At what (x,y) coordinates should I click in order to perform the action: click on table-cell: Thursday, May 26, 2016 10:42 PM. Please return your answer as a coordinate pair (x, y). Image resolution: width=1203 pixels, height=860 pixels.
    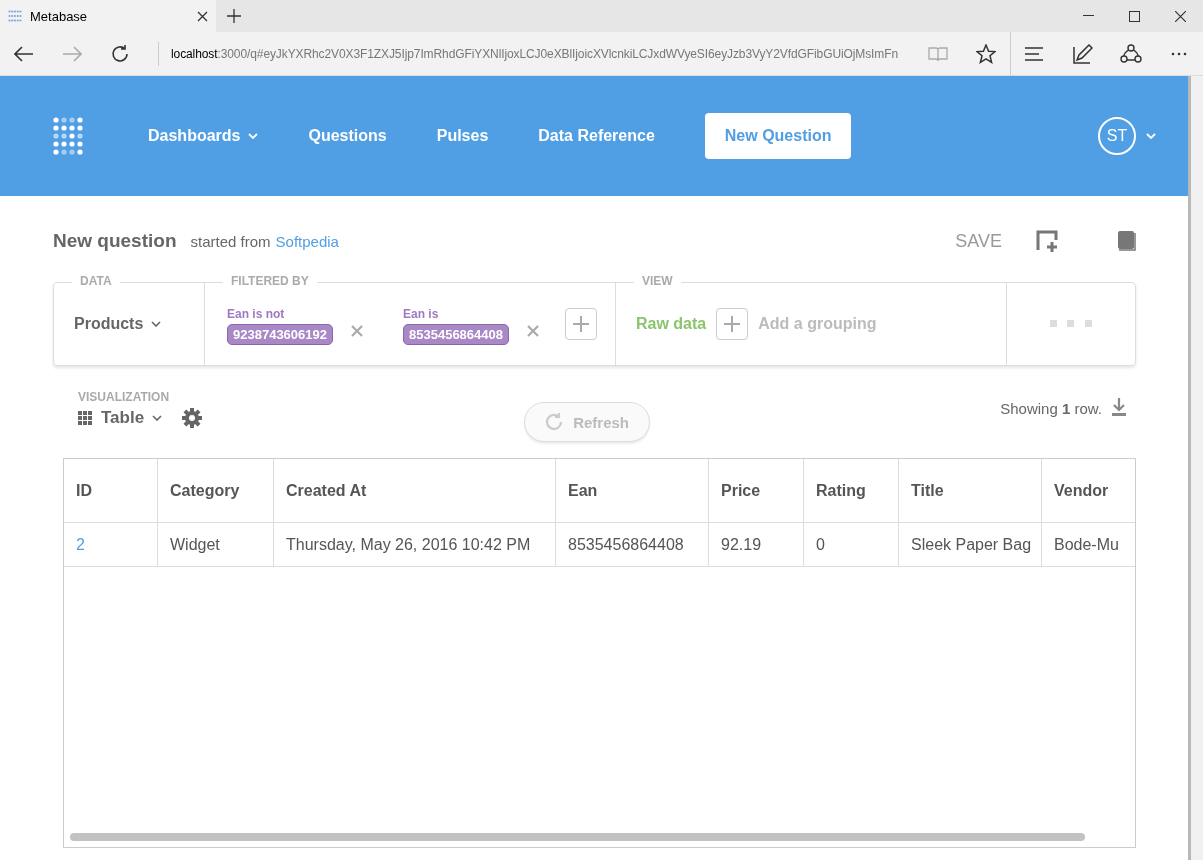
    Looking at the image, I should click on (415, 544).